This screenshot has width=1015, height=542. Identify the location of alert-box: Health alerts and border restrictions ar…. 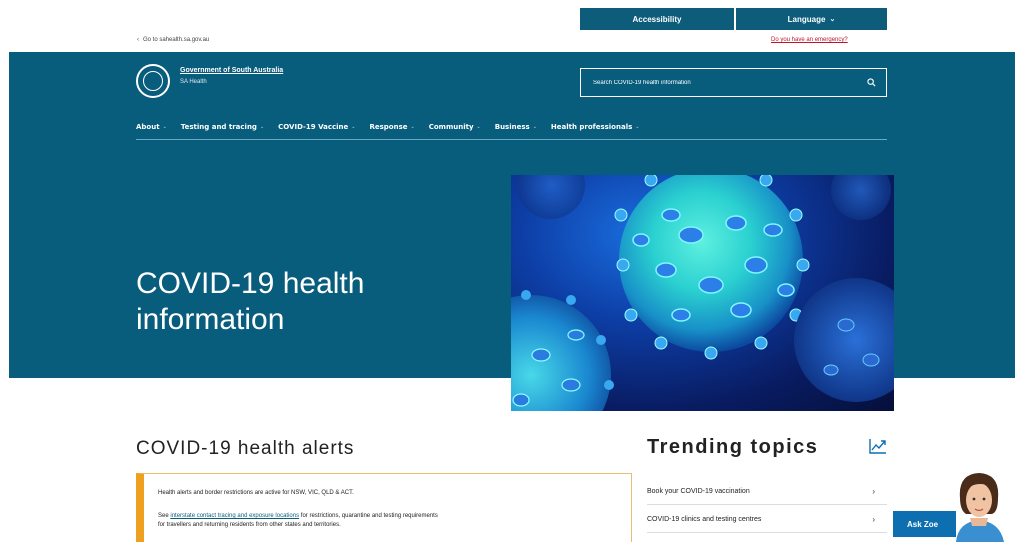
(384, 507).